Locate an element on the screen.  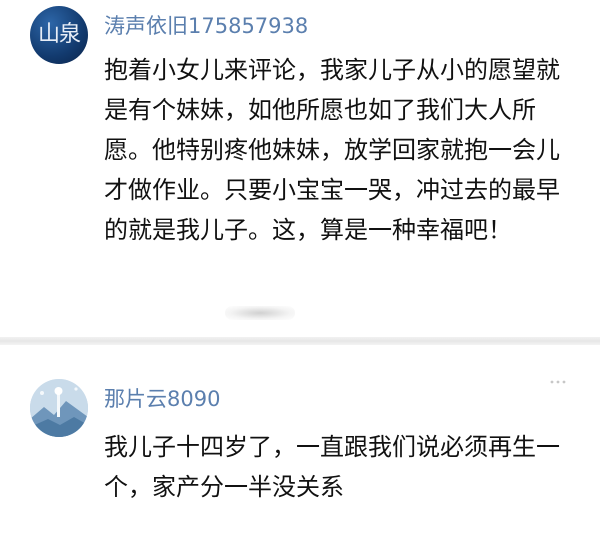
blue-landscape-avatar-icon is located at coordinates (59, 408).